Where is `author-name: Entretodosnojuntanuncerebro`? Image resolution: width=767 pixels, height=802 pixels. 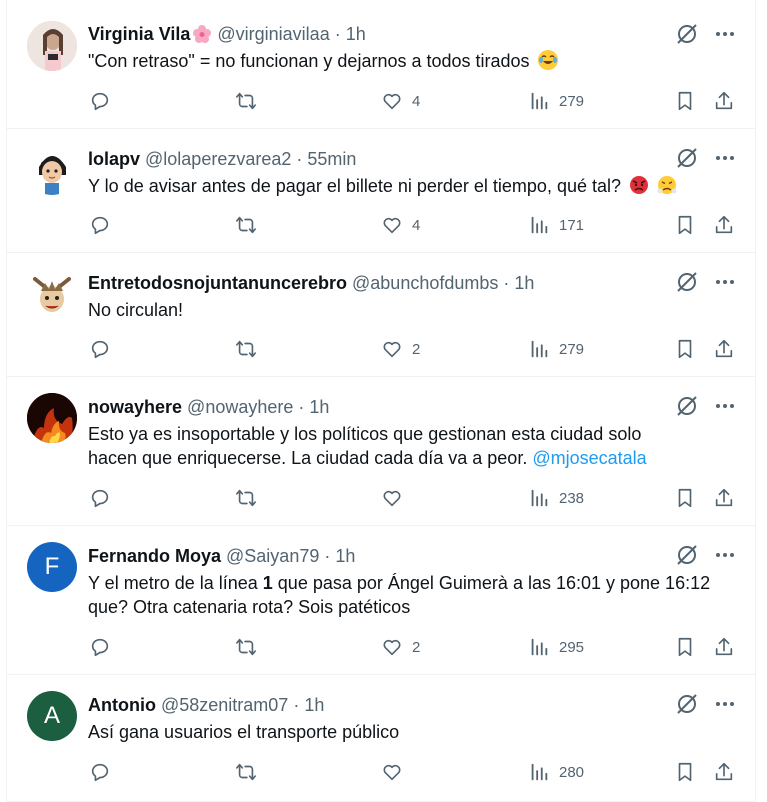
author-name: Entretodosnojuntanuncerebro is located at coordinates (217, 283).